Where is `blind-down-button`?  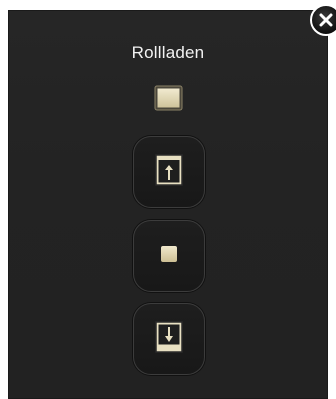 blind-down-button is located at coordinates (169, 339).